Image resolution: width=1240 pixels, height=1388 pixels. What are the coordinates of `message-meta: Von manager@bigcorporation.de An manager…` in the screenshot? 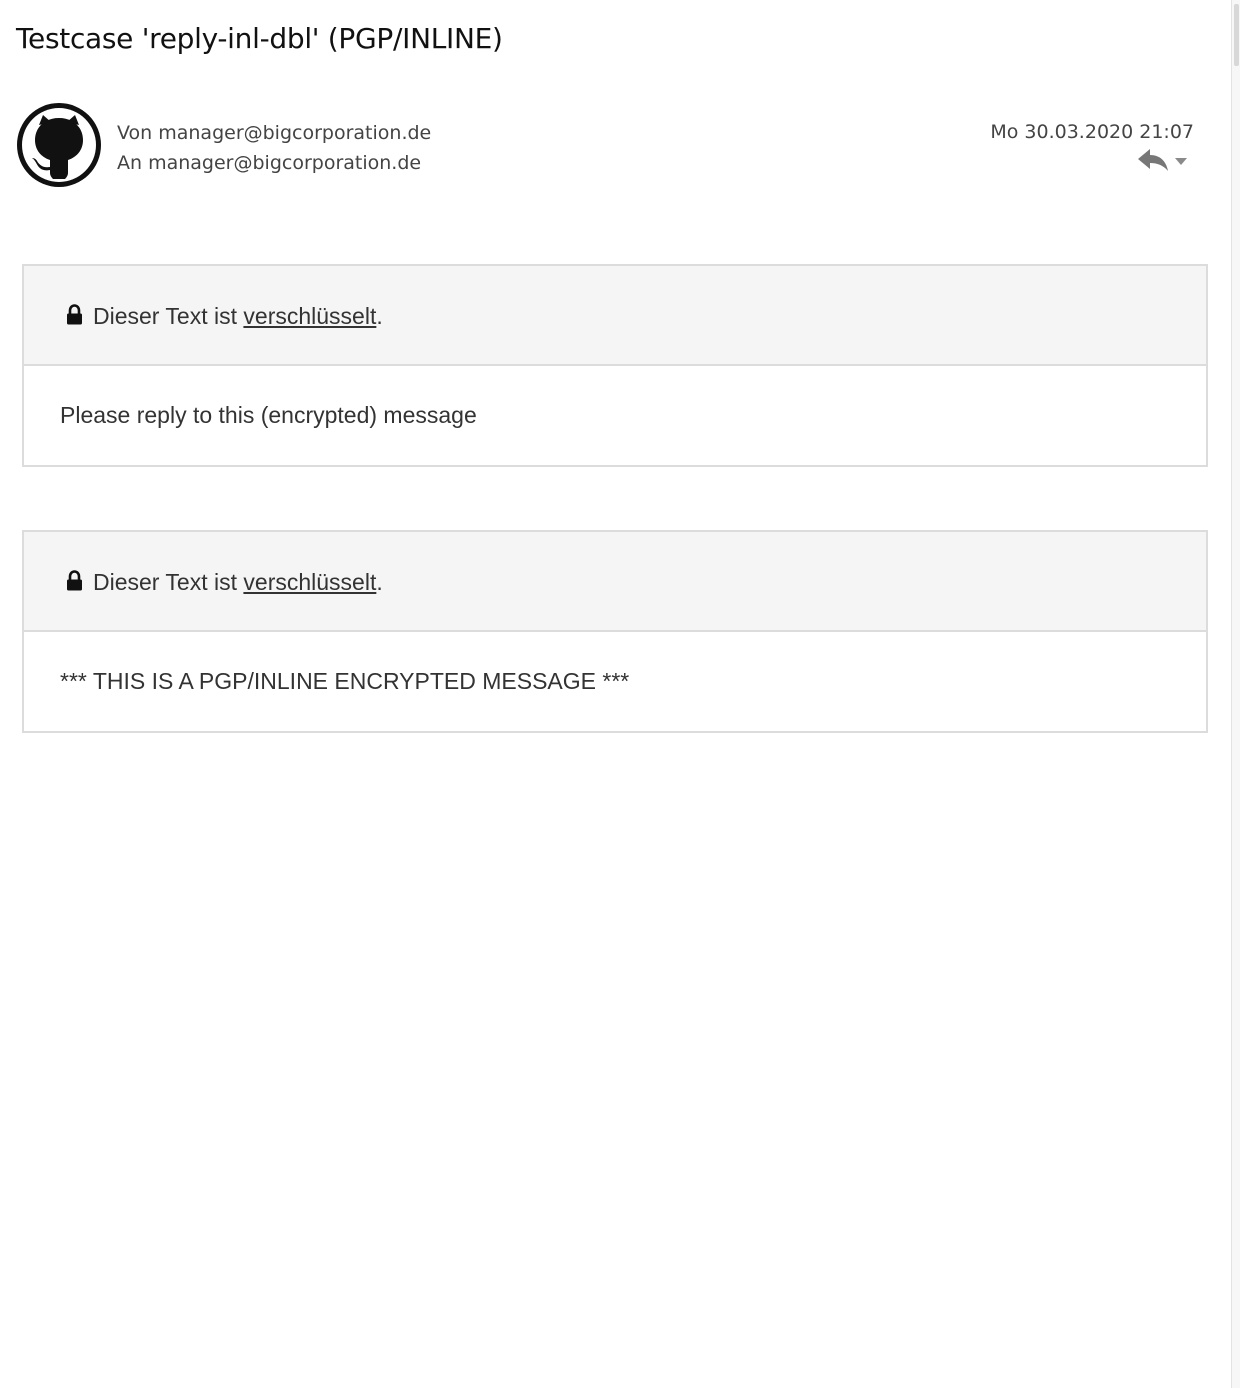 It's located at (274, 148).